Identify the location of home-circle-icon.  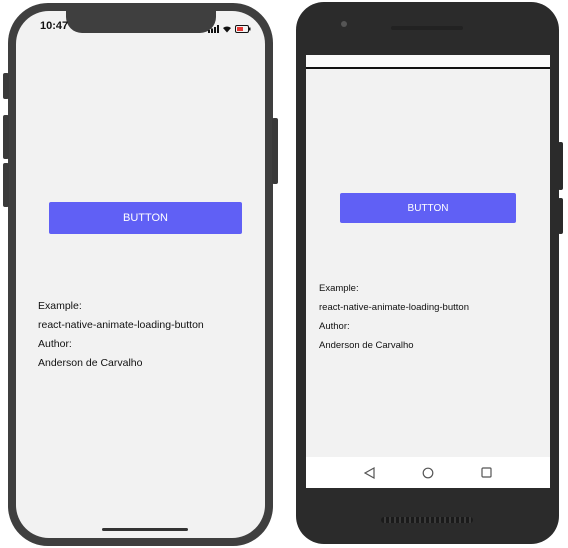
(428, 473).